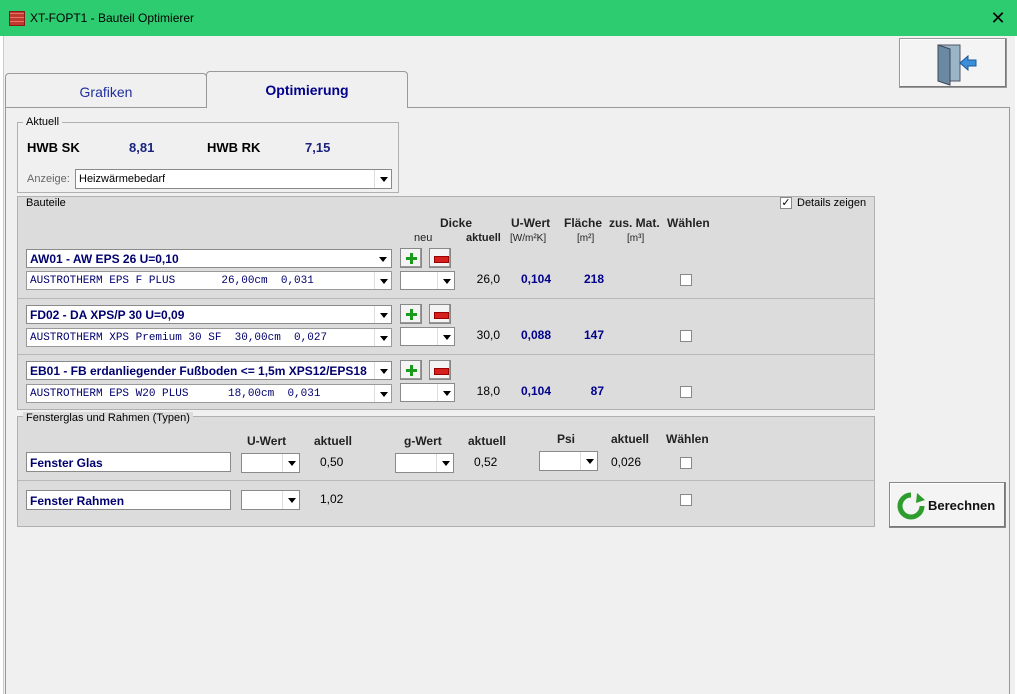  I want to click on anzeige-select: Heizwärmebedarf, so click(233, 179).